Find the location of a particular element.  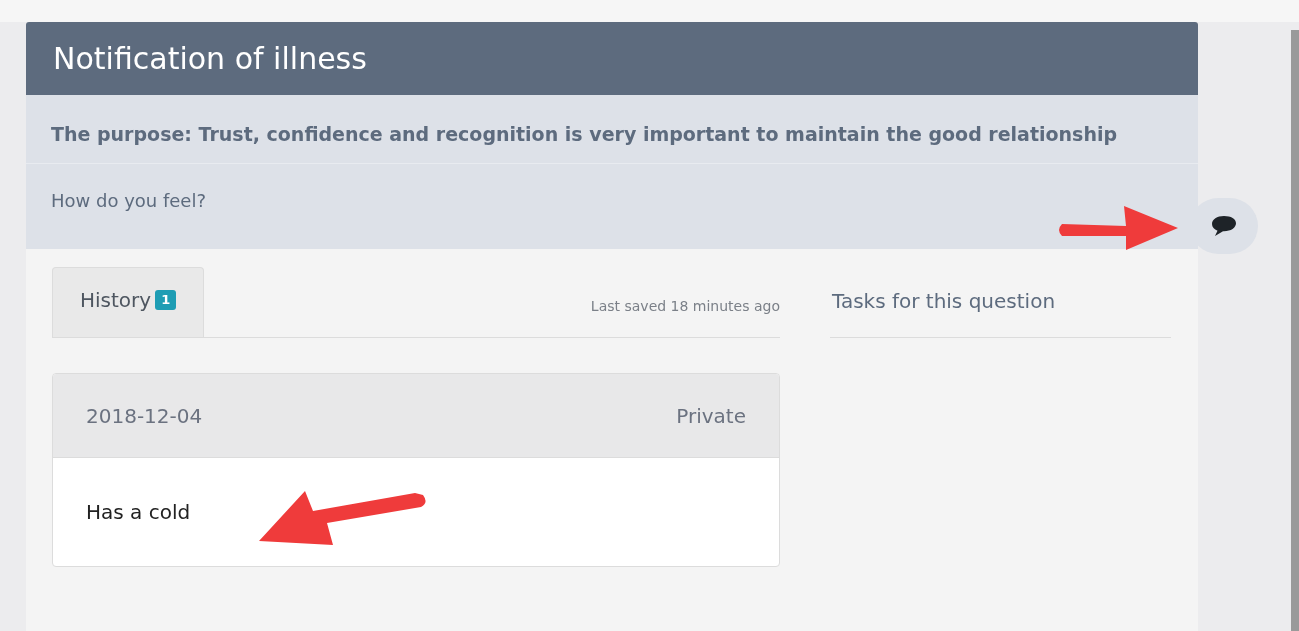

comment-icon is located at coordinates (1224, 226).